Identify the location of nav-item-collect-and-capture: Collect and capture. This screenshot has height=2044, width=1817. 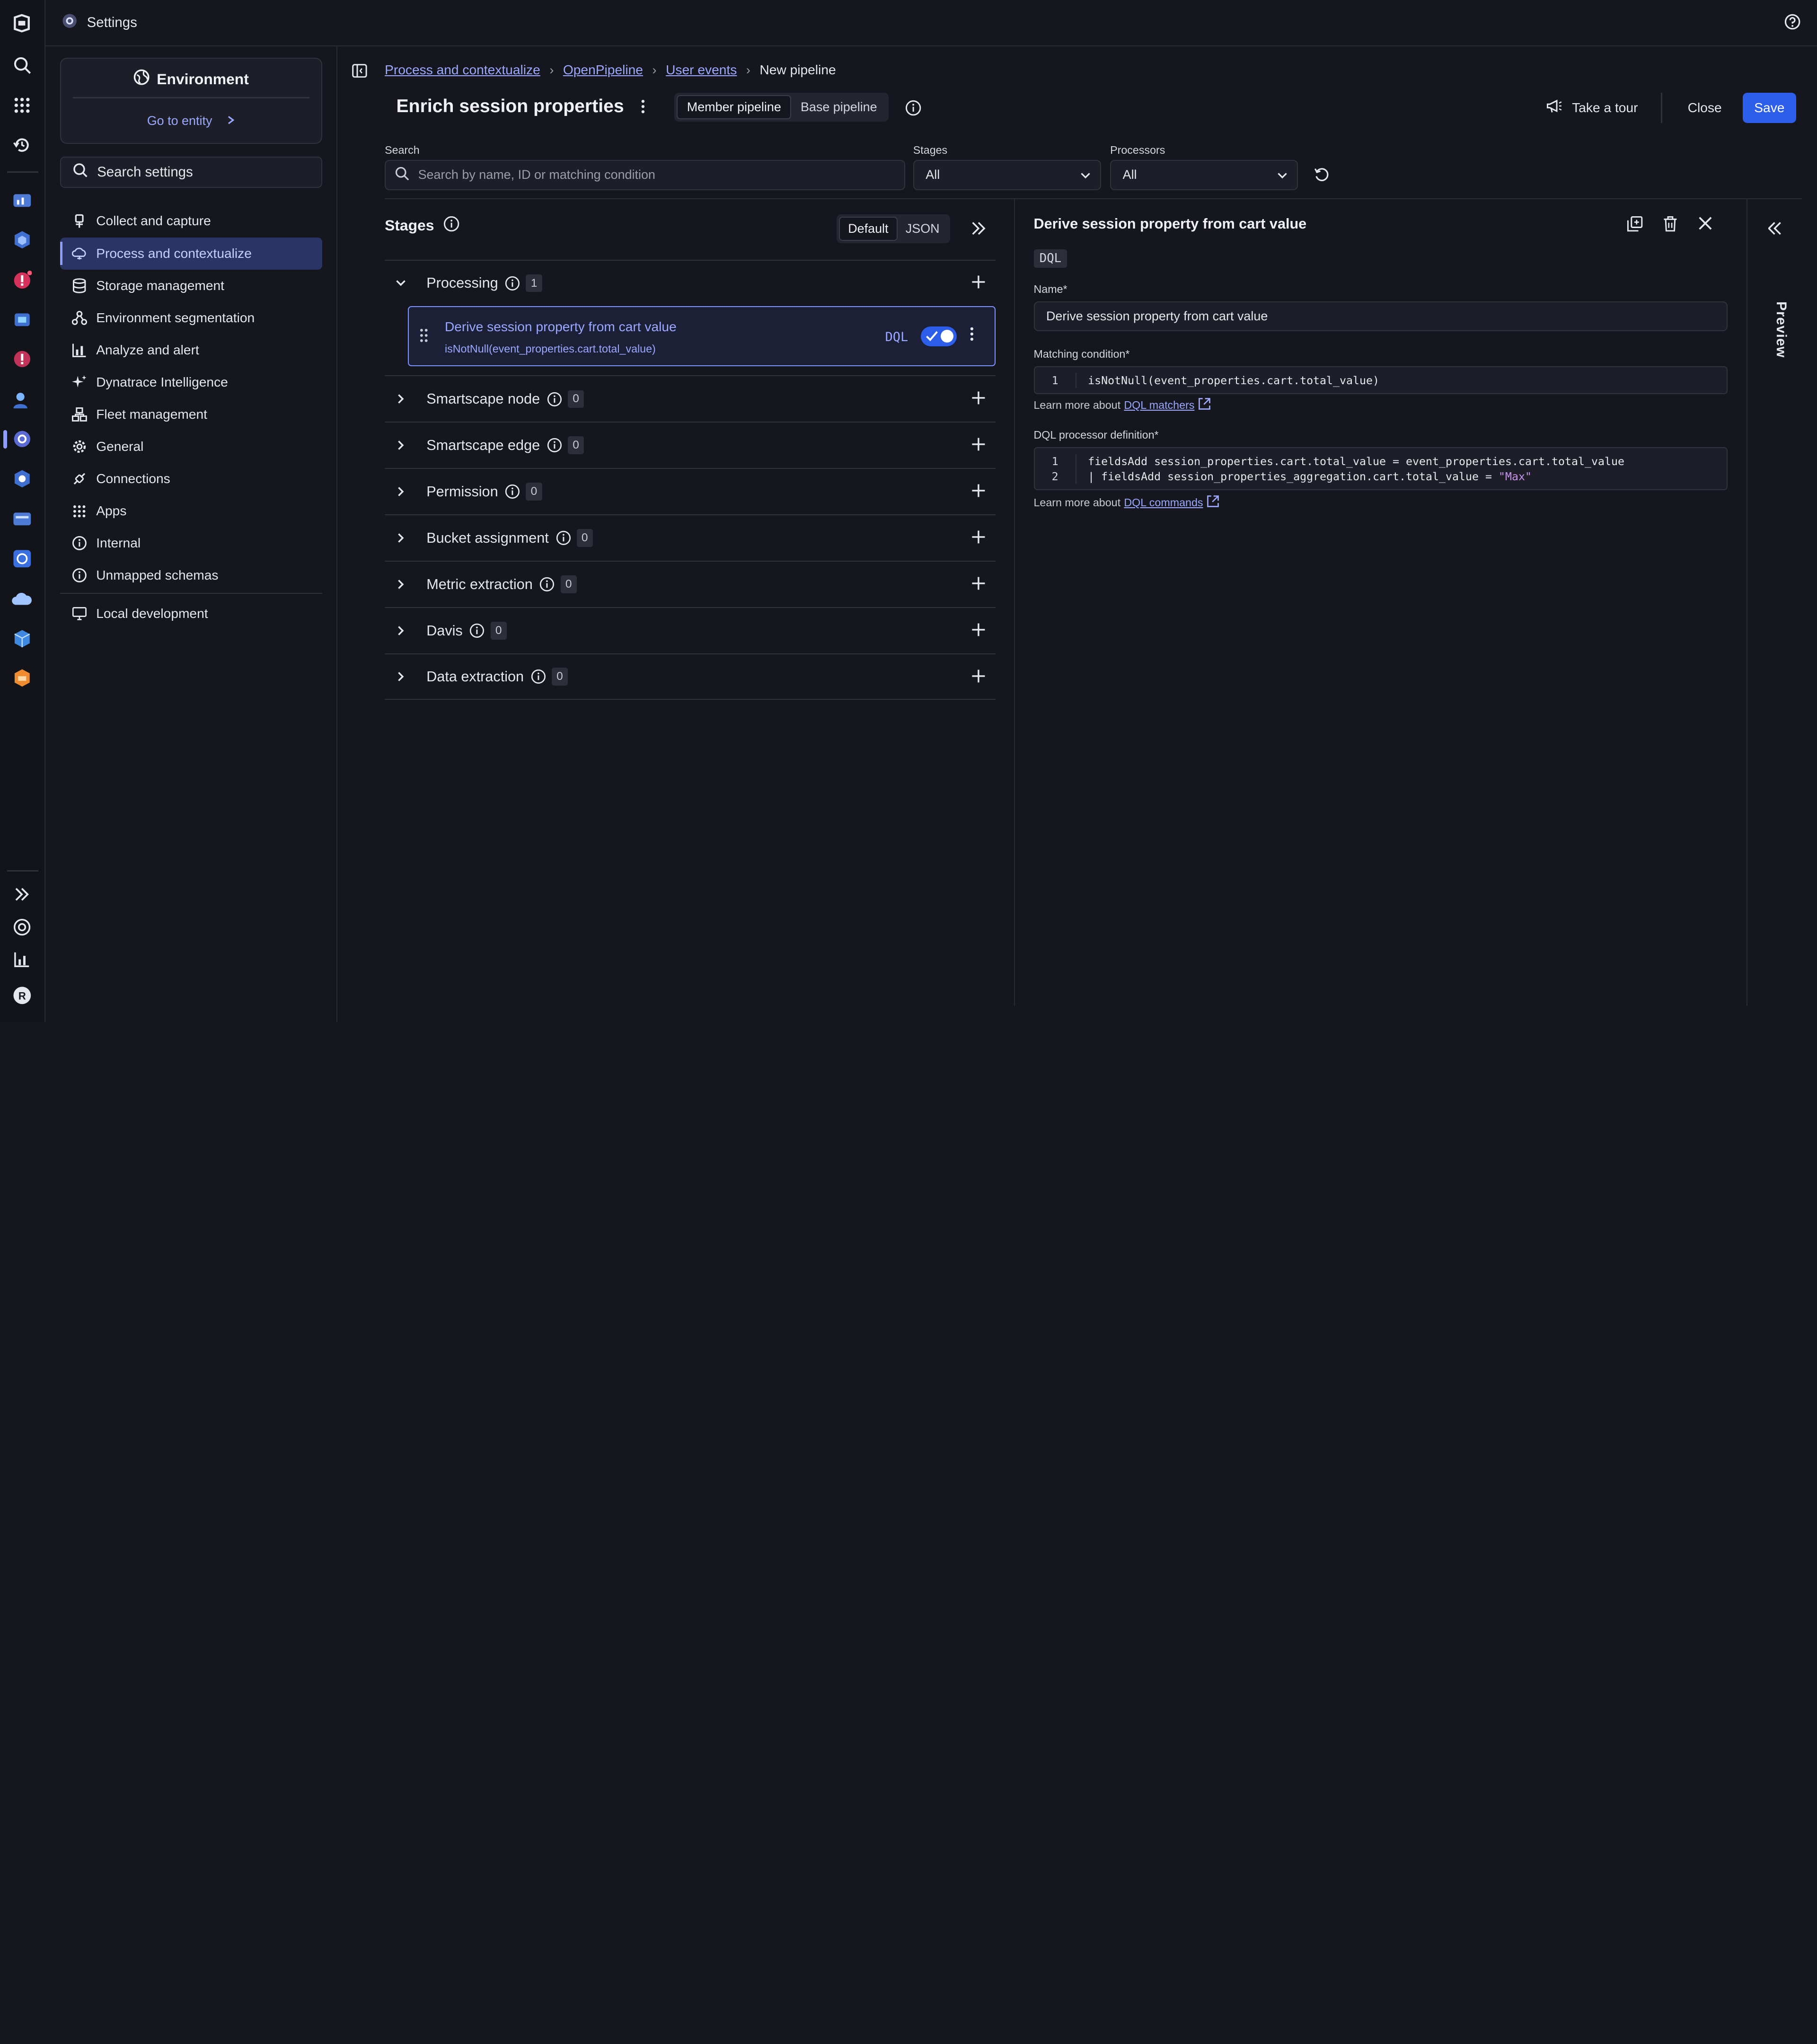
(191, 221).